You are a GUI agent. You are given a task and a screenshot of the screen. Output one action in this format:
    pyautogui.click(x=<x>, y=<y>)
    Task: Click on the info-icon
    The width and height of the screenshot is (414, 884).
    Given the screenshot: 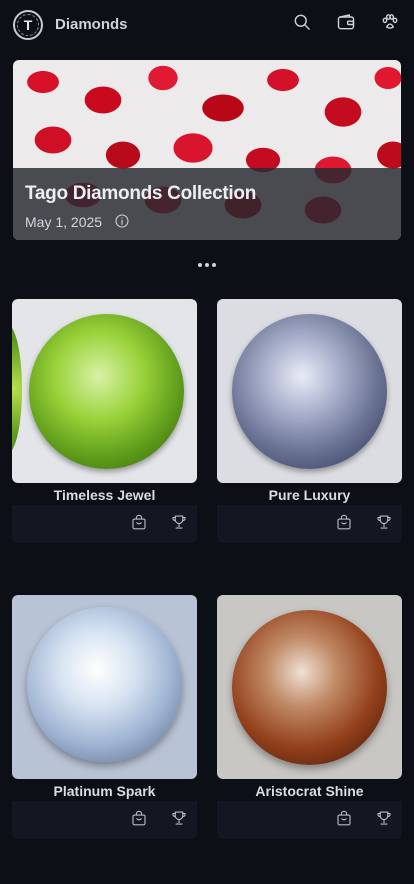 What is the action you would take?
    pyautogui.click(x=122, y=221)
    